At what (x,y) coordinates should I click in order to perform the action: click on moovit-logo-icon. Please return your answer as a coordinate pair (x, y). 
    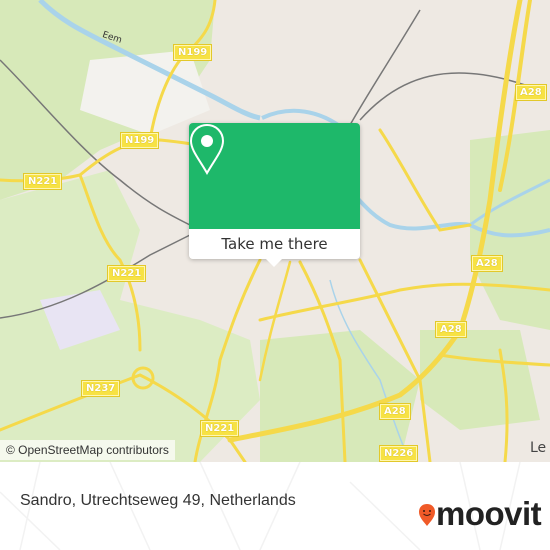
    Looking at the image, I should click on (427, 515).